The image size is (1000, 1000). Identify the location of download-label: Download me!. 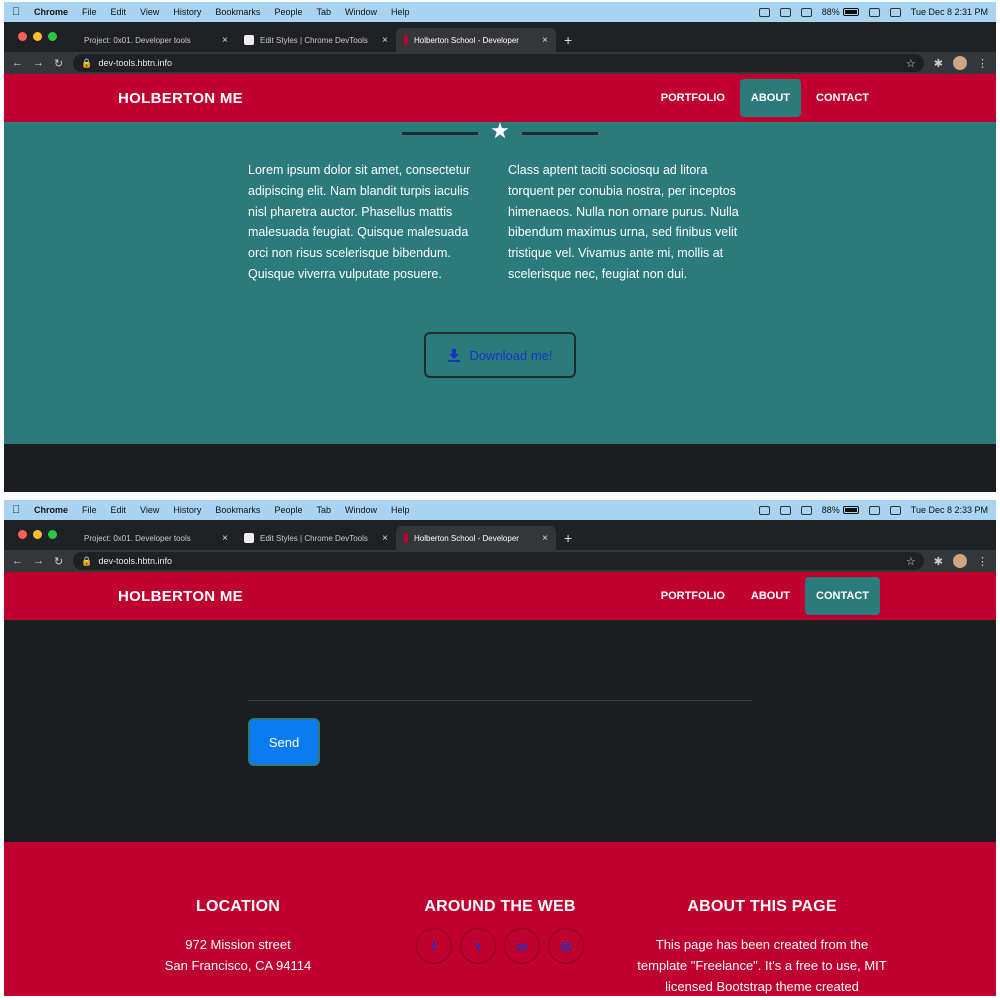
(511, 355).